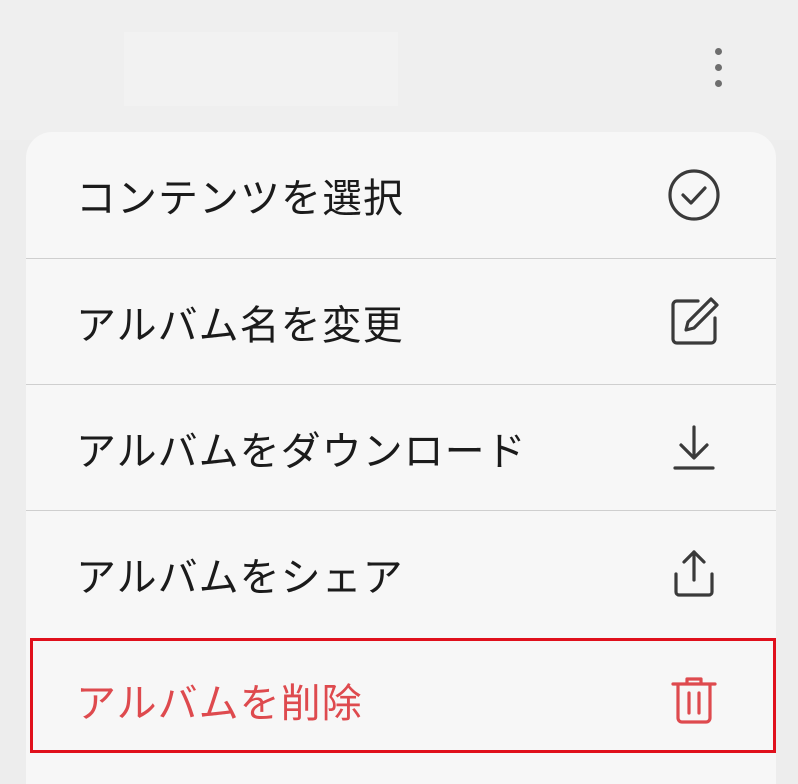 This screenshot has width=798, height=784. I want to click on menu-item-label: コンテンツを選択, so click(240, 199).